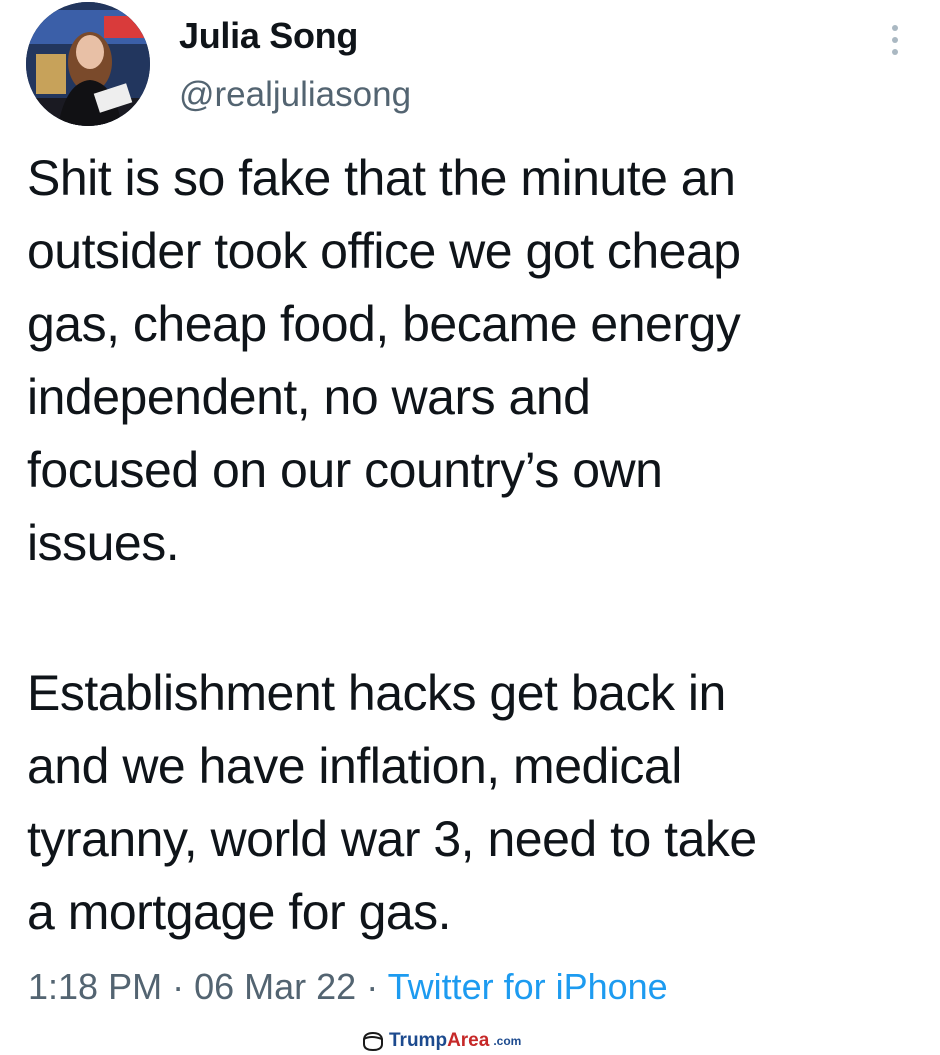 This screenshot has width=940, height=1055. I want to click on avatar-image, so click(88, 64).